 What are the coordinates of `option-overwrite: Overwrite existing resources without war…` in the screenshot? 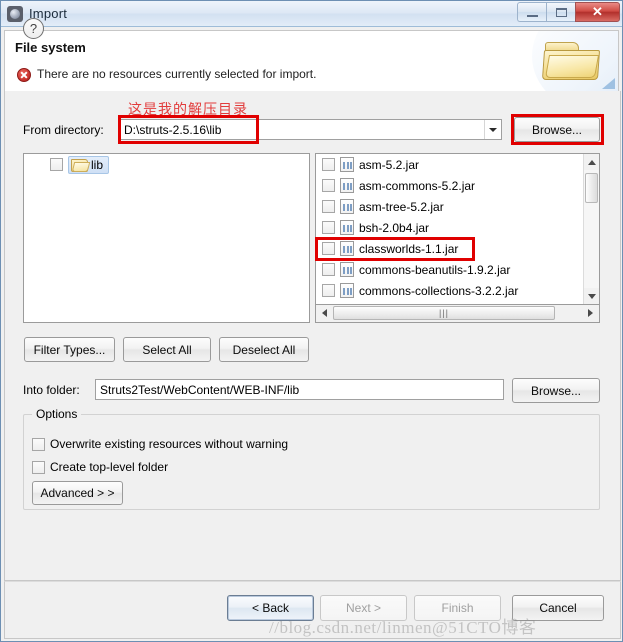 It's located at (160, 444).